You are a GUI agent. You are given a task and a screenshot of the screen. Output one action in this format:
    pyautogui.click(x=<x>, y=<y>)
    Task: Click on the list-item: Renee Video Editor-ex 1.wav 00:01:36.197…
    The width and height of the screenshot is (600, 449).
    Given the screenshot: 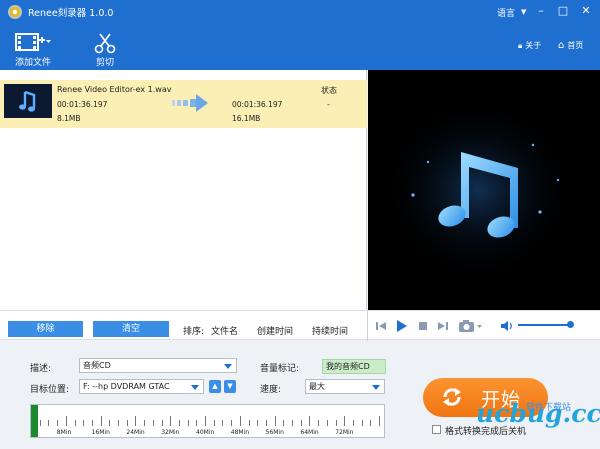 What is the action you would take?
    pyautogui.click(x=183, y=104)
    